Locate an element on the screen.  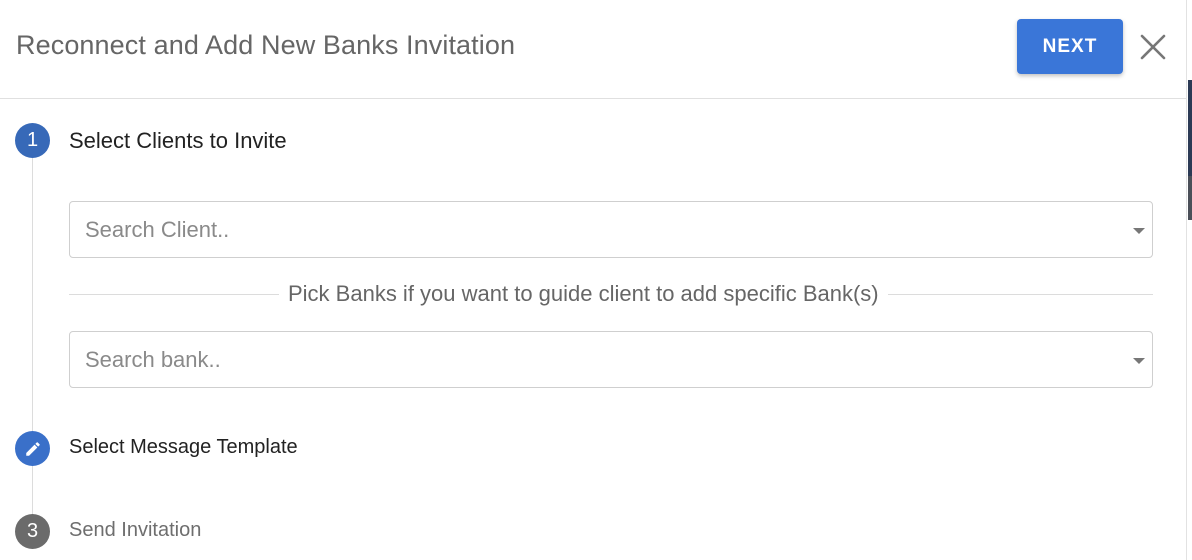
step-2-indicator is located at coordinates (32, 448).